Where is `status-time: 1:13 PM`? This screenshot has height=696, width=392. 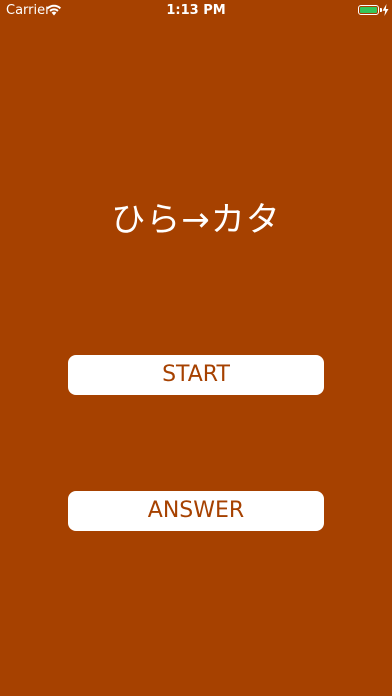
status-time: 1:13 PM is located at coordinates (196, 10).